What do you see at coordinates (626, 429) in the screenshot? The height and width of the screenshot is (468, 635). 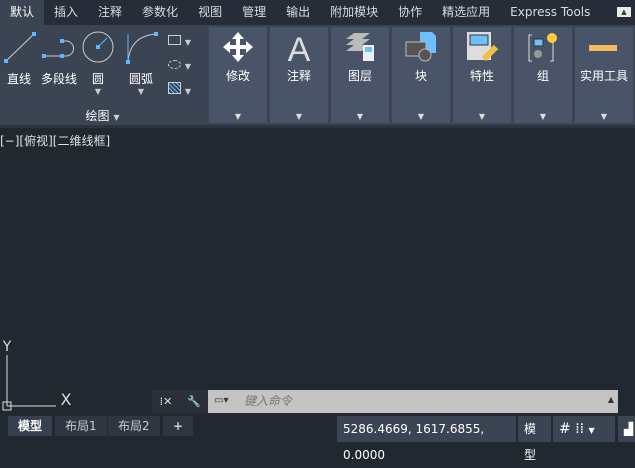 I see `status-more-icon: ▟` at bounding box center [626, 429].